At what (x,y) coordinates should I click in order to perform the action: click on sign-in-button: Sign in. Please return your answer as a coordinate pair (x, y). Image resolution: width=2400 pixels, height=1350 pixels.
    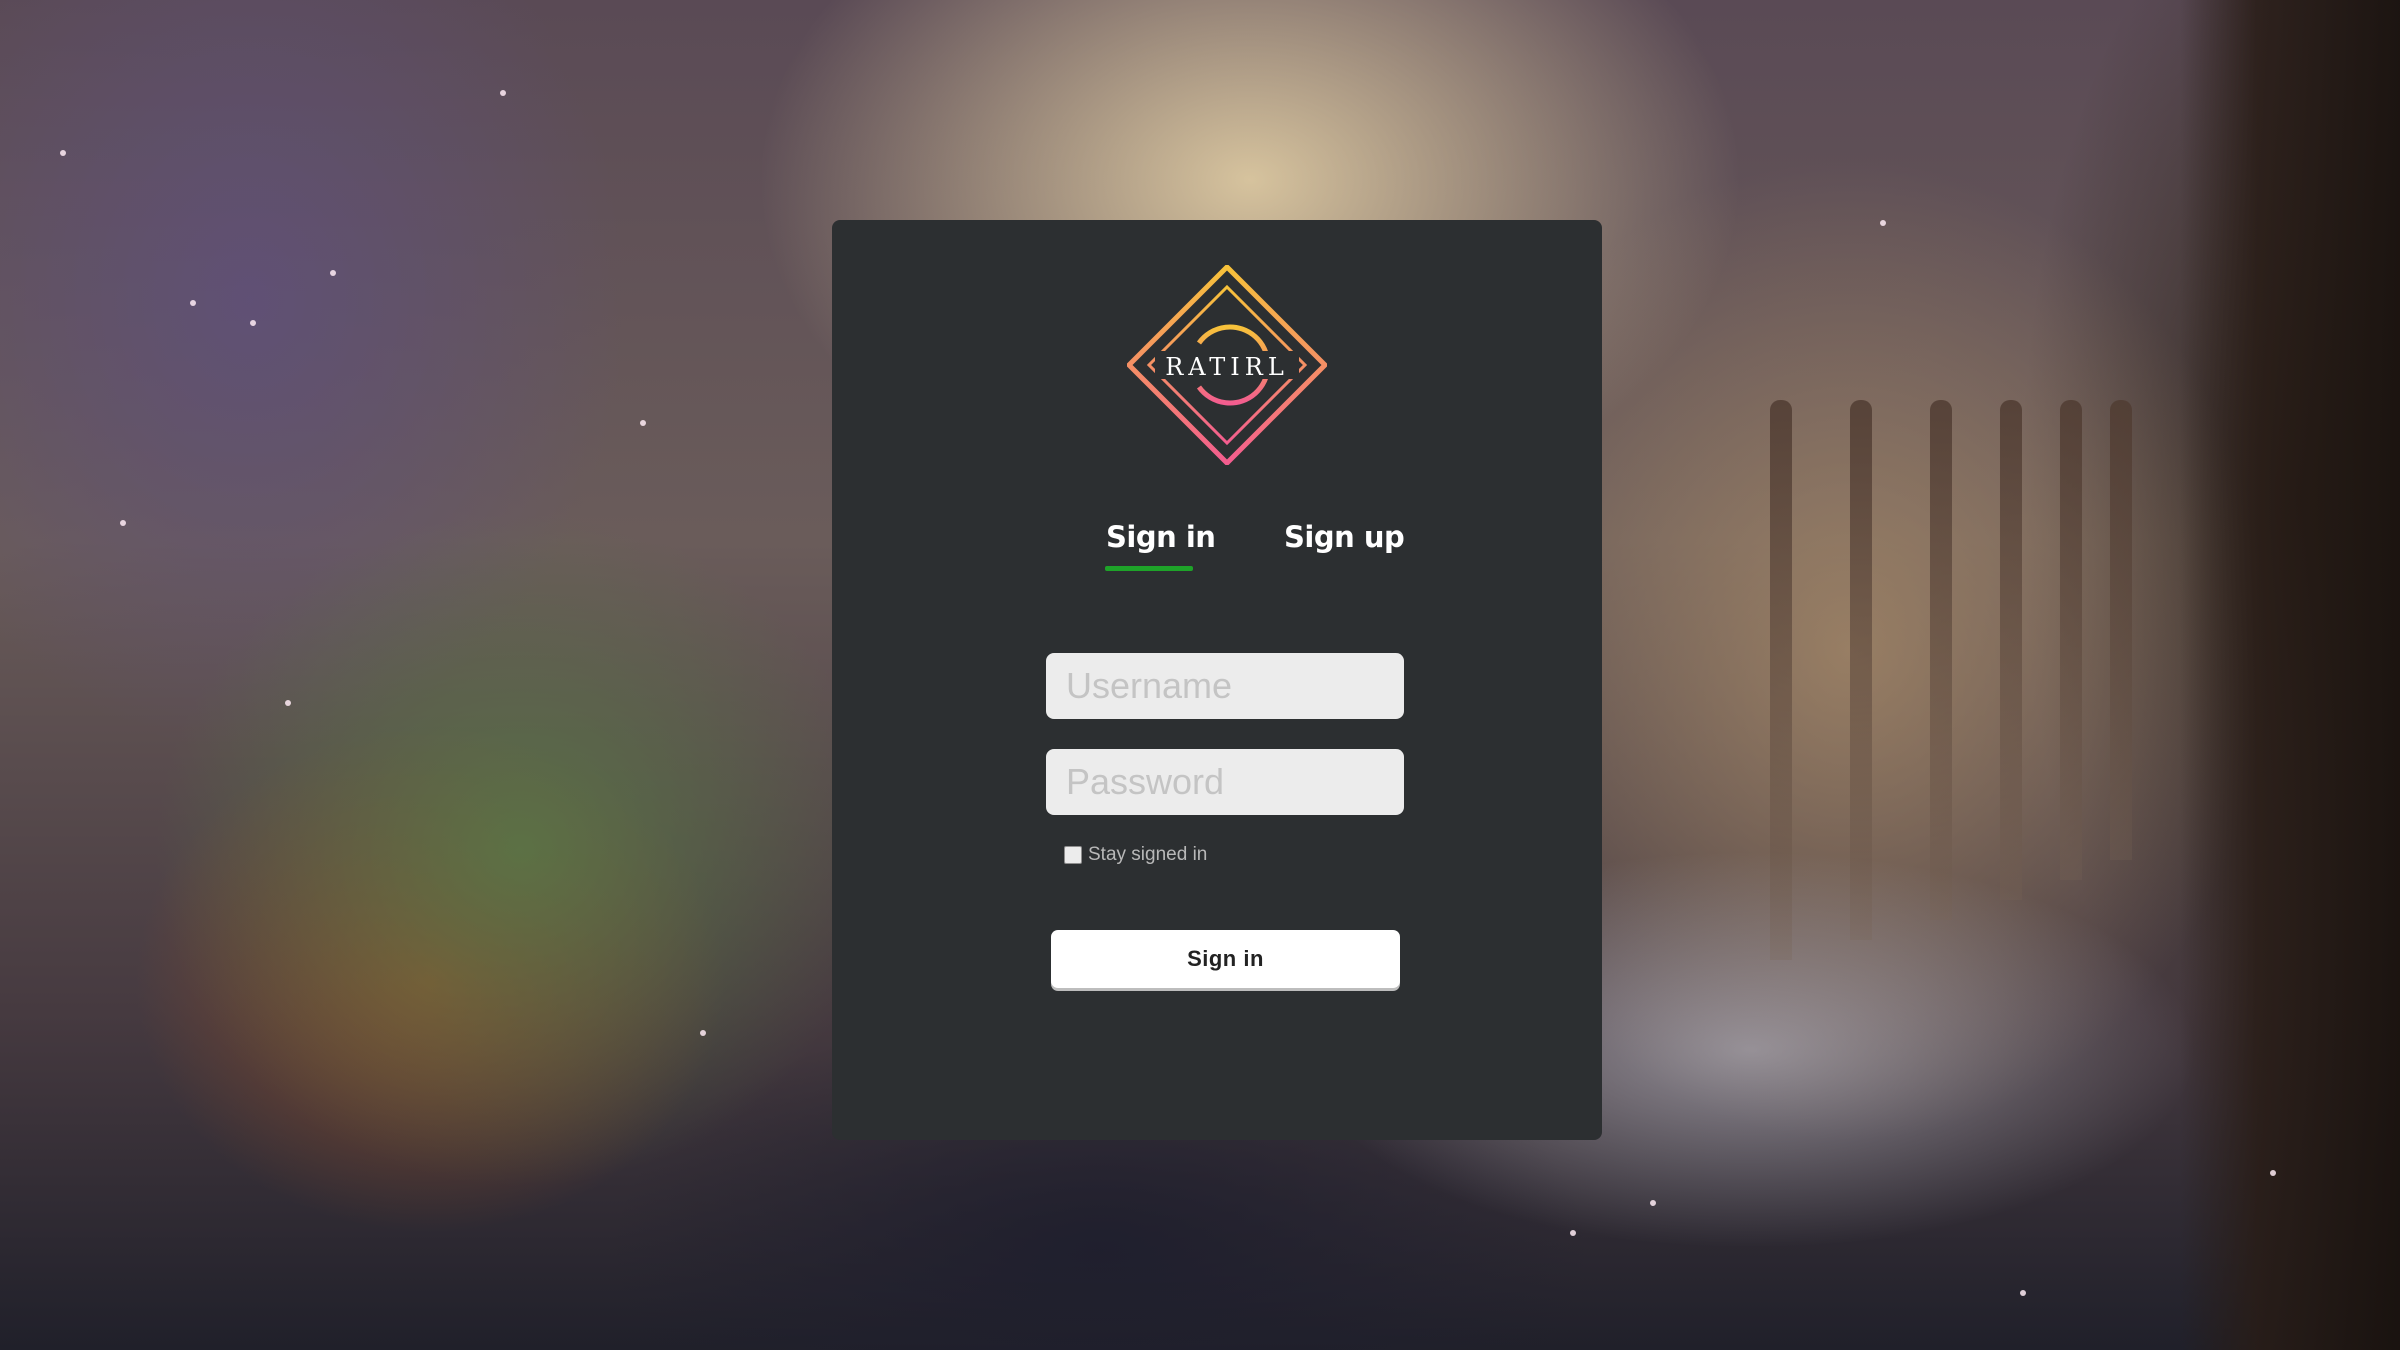
    Looking at the image, I should click on (1225, 959).